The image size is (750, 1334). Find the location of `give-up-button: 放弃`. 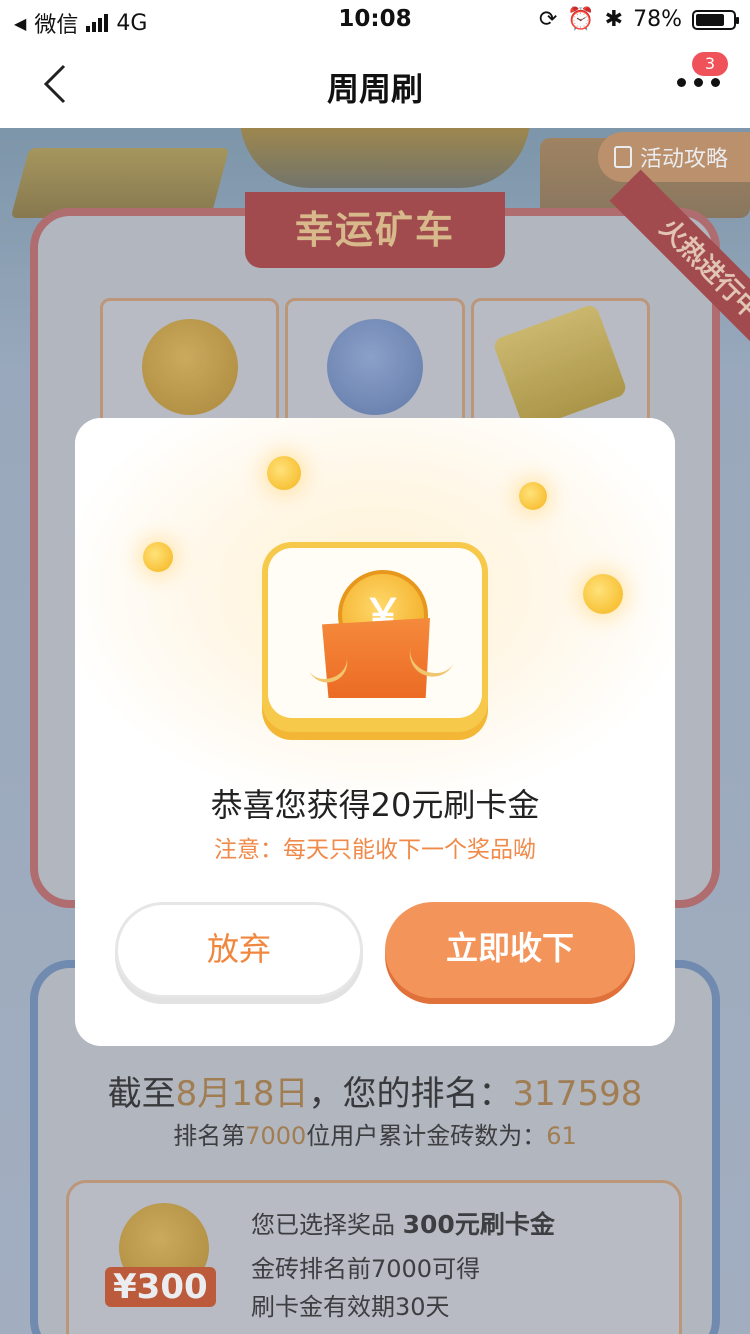

give-up-button: 放弃 is located at coordinates (239, 950).